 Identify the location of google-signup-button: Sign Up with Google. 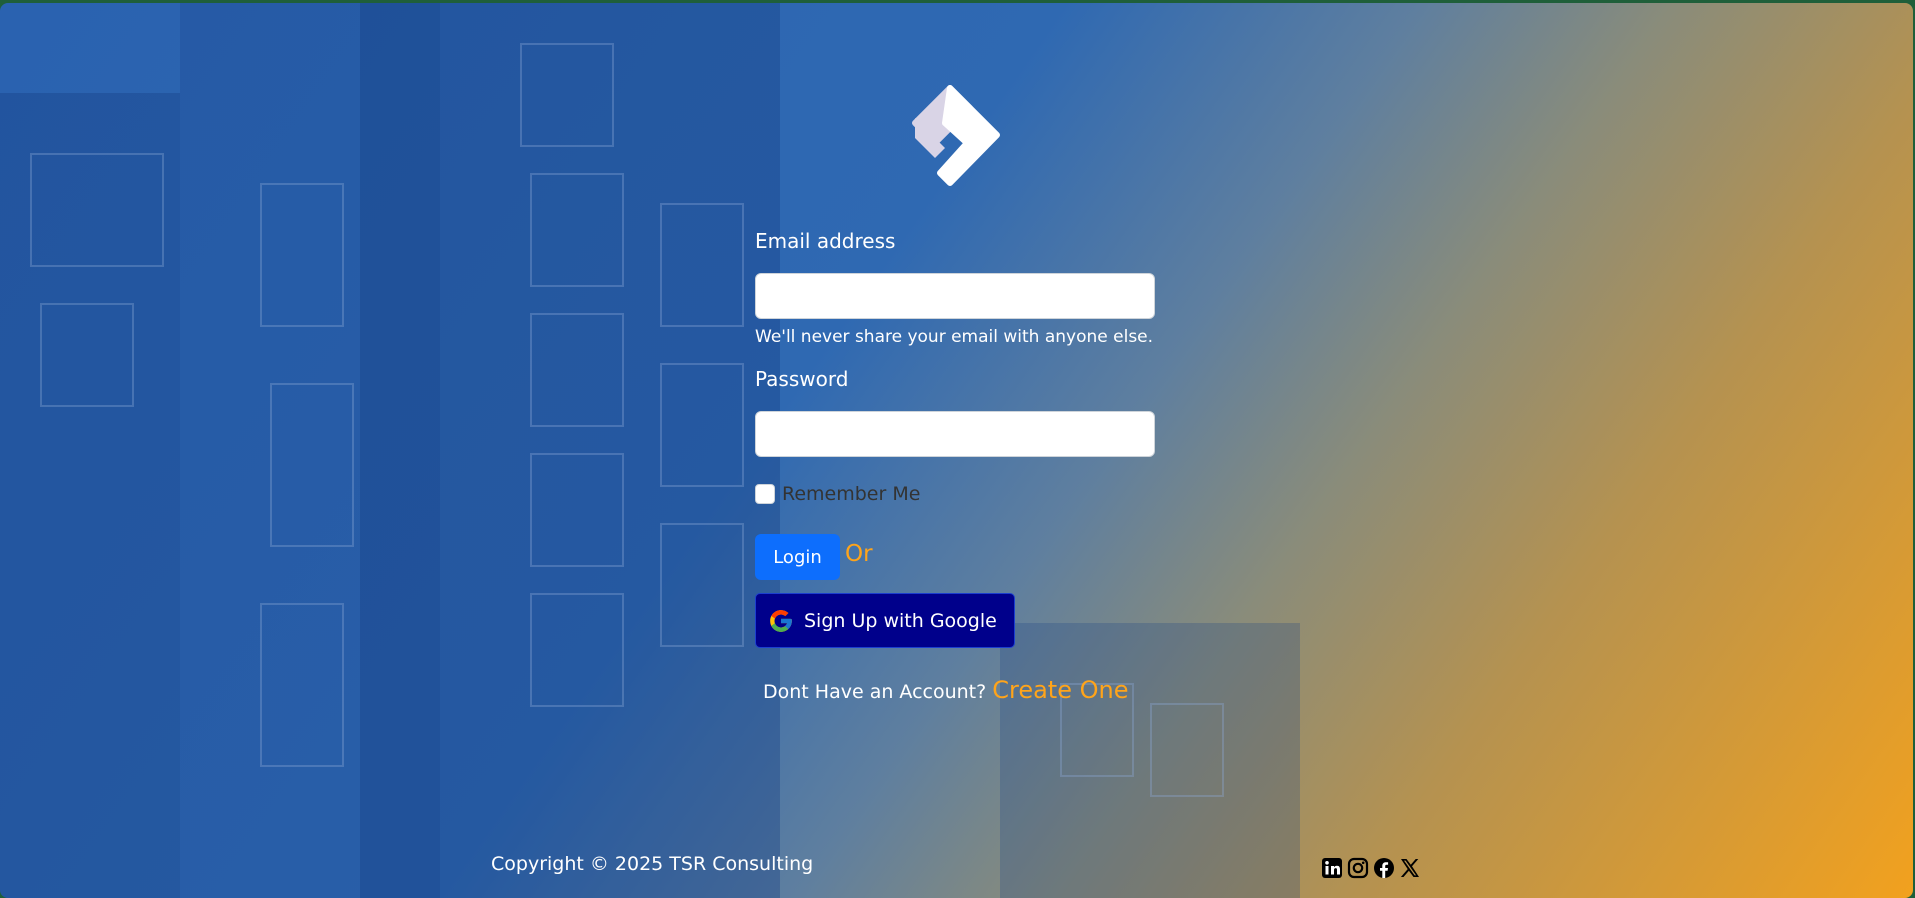
(885, 620).